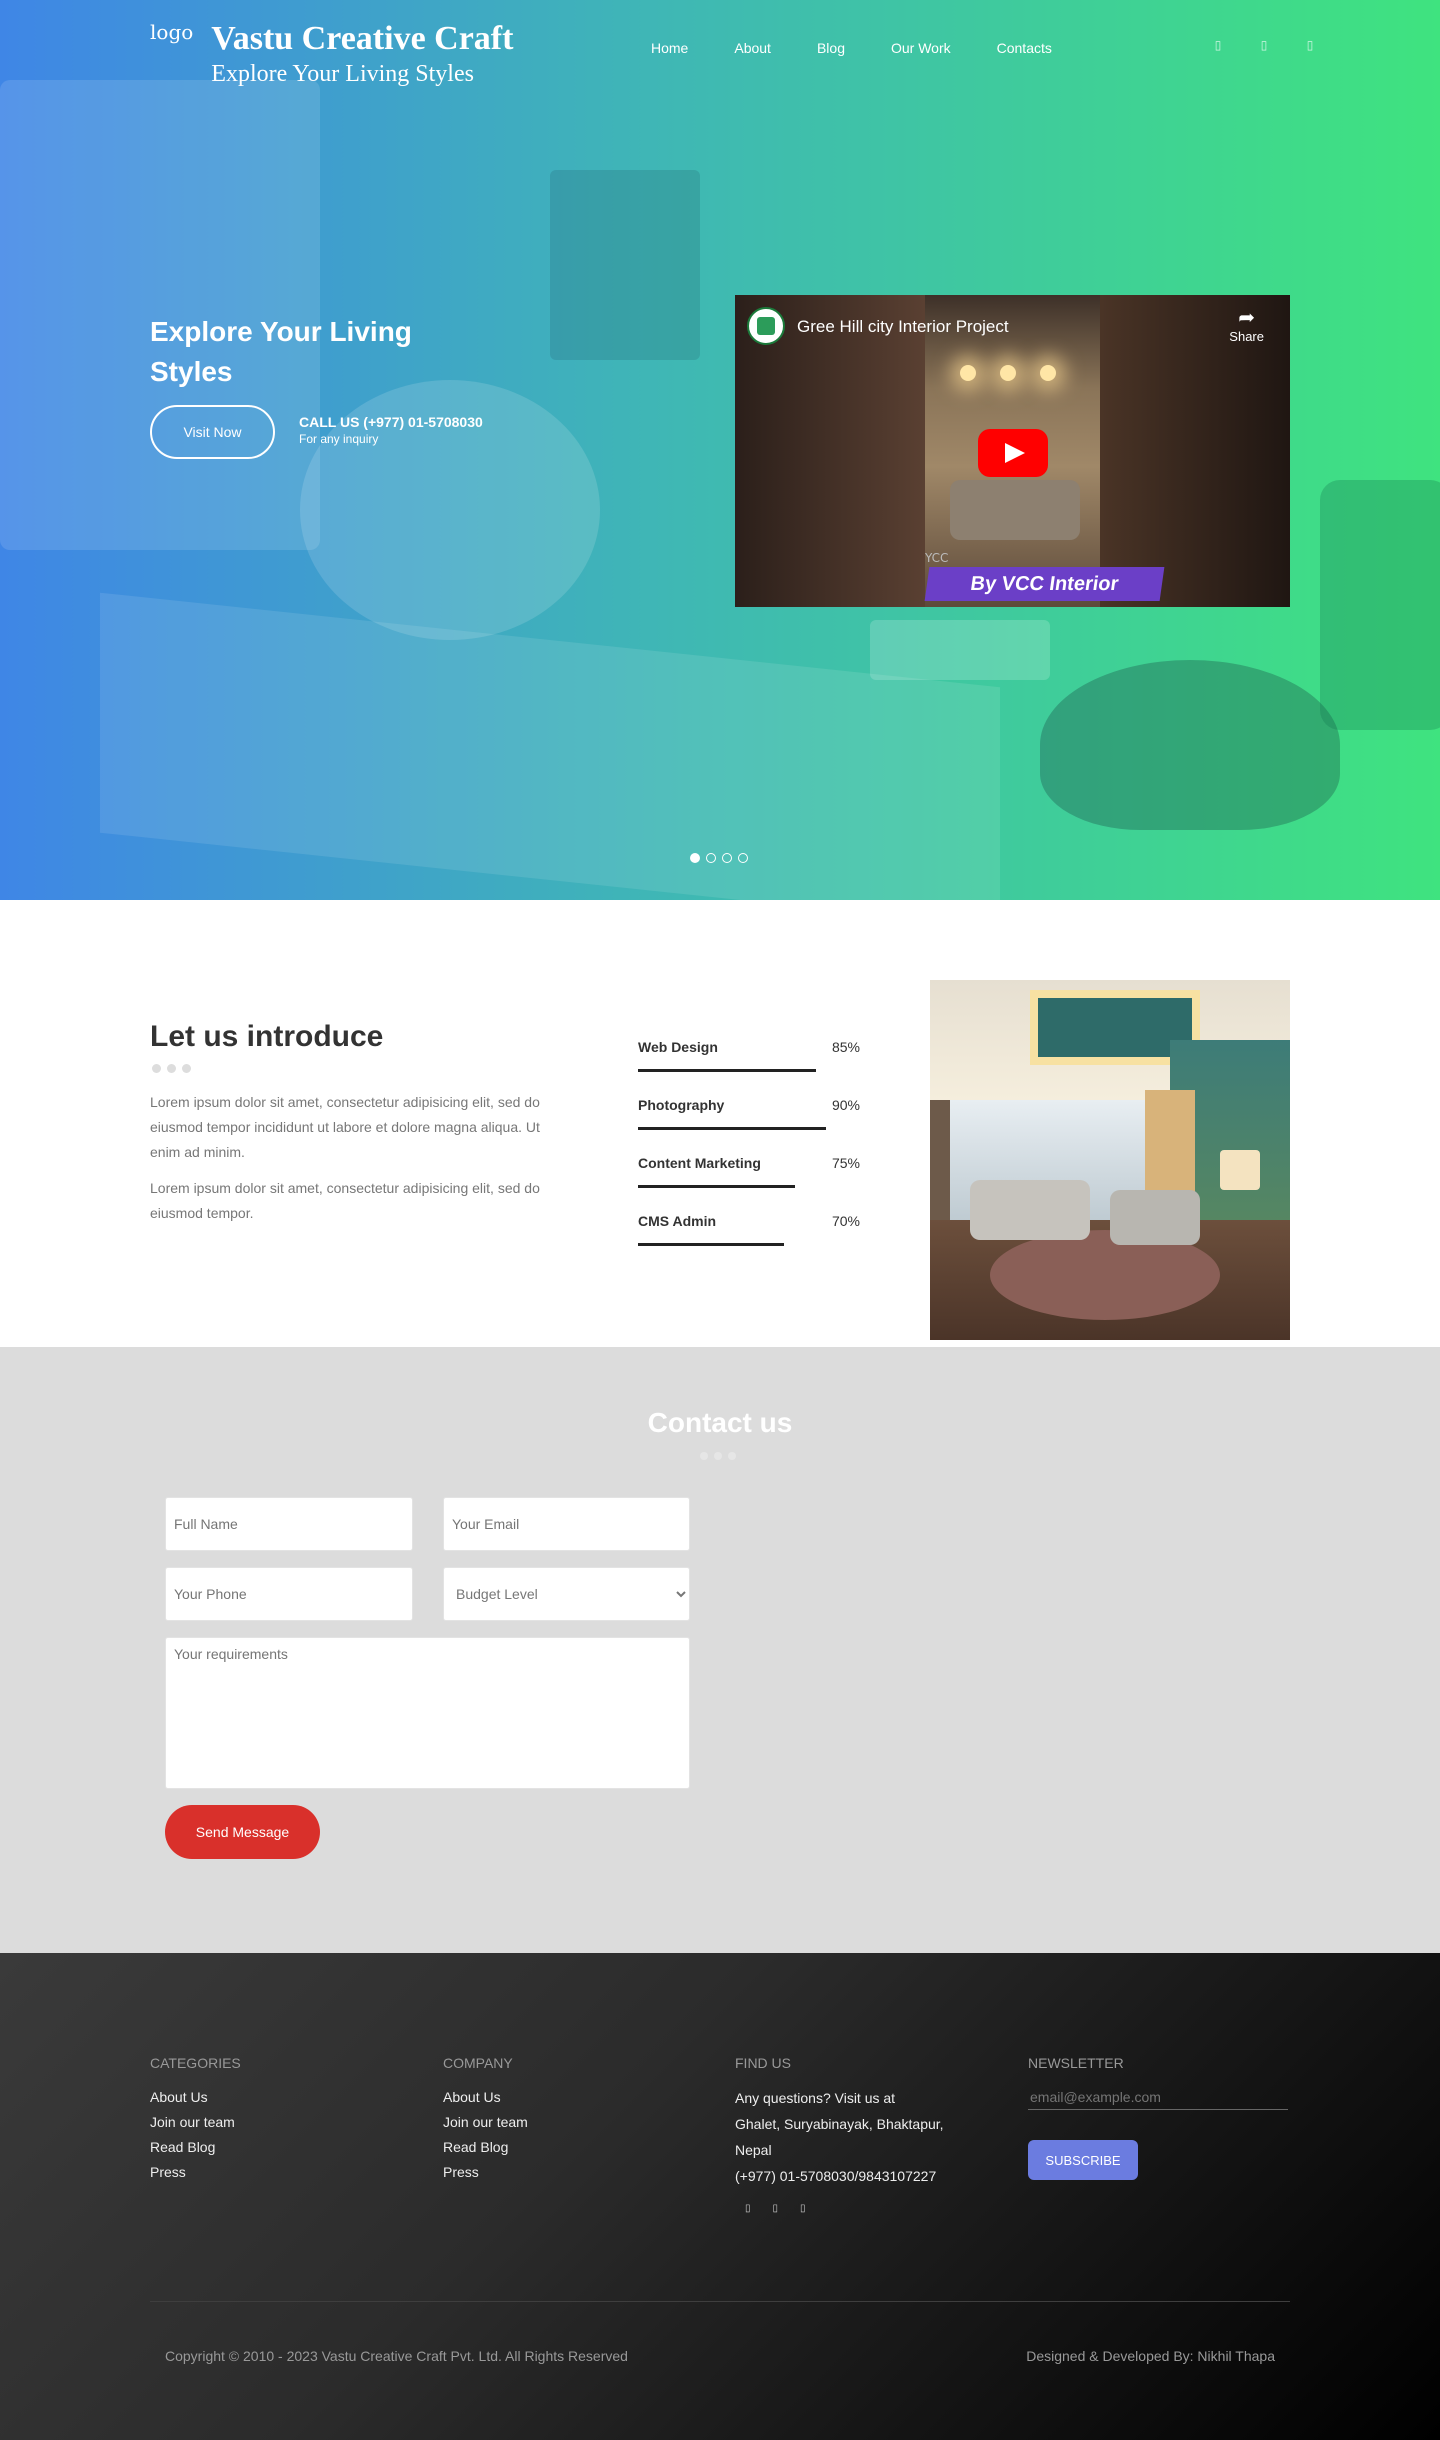  I want to click on nav-blog: Blog, so click(831, 48).